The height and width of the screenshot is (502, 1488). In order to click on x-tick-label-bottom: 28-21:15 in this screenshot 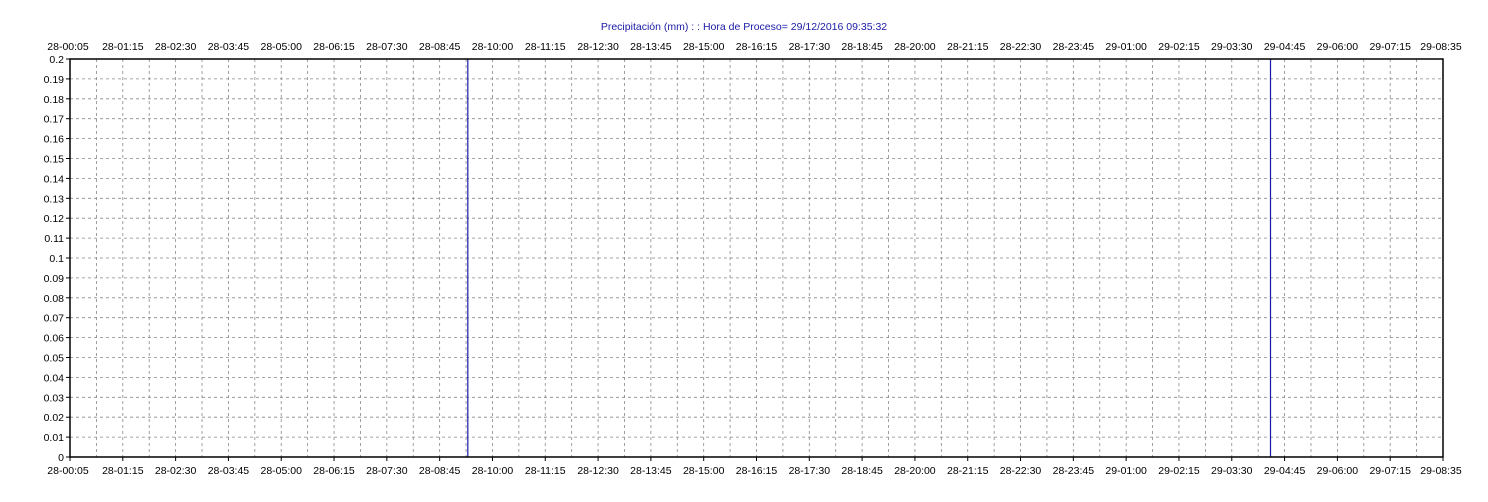, I will do `click(968, 471)`.